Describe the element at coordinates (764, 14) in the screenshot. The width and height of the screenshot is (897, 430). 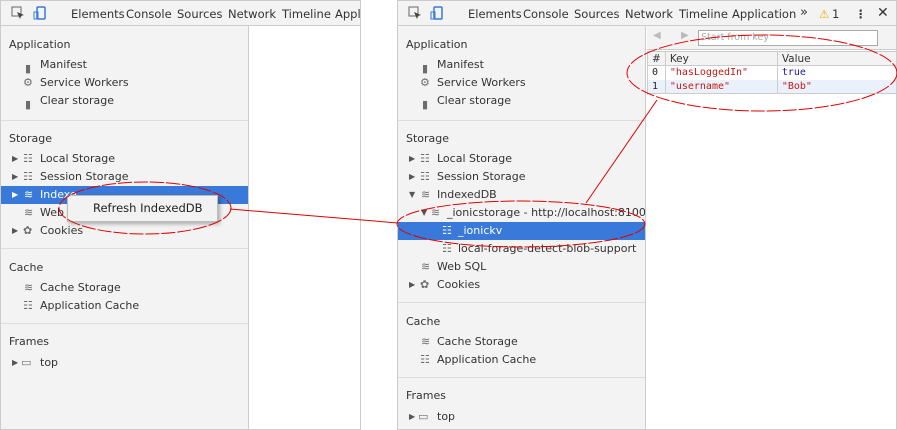
I see `tab-application: Application` at that location.